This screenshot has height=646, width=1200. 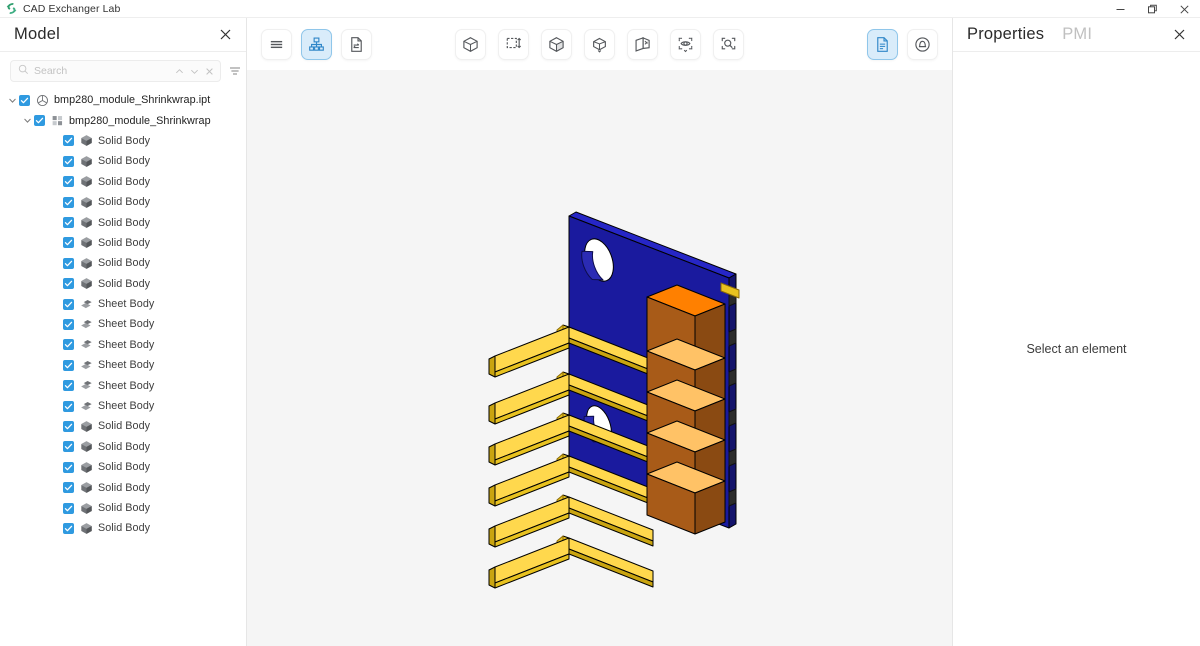 What do you see at coordinates (642, 44) in the screenshot?
I see `clip-plane-button` at bounding box center [642, 44].